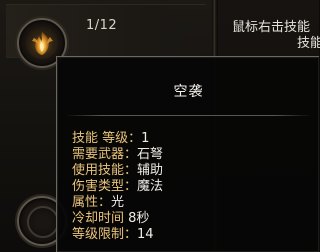 This screenshot has width=320, height=252. Describe the element at coordinates (150, 154) in the screenshot. I see `attribute-value: 石弩` at that location.